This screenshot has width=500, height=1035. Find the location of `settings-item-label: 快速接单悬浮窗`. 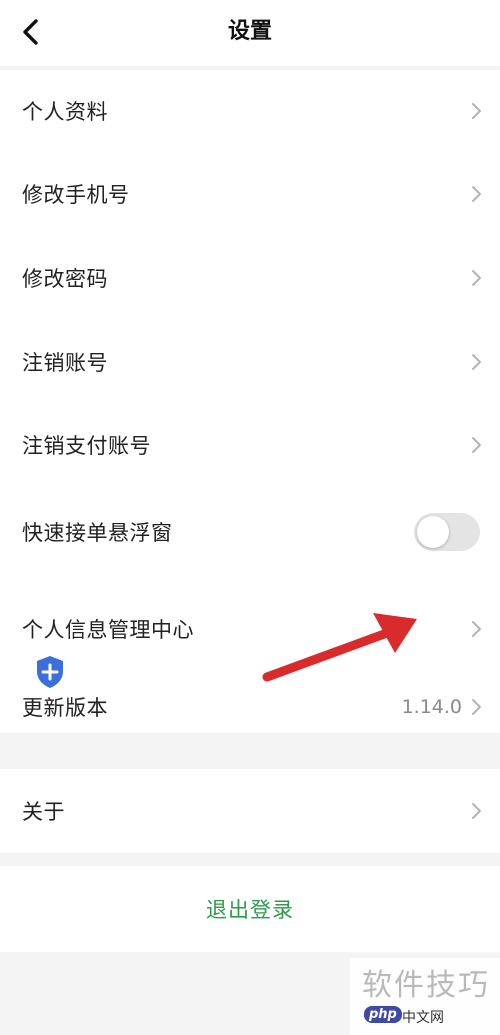

settings-item-label: 快速接单悬浮窗 is located at coordinates (97, 533).